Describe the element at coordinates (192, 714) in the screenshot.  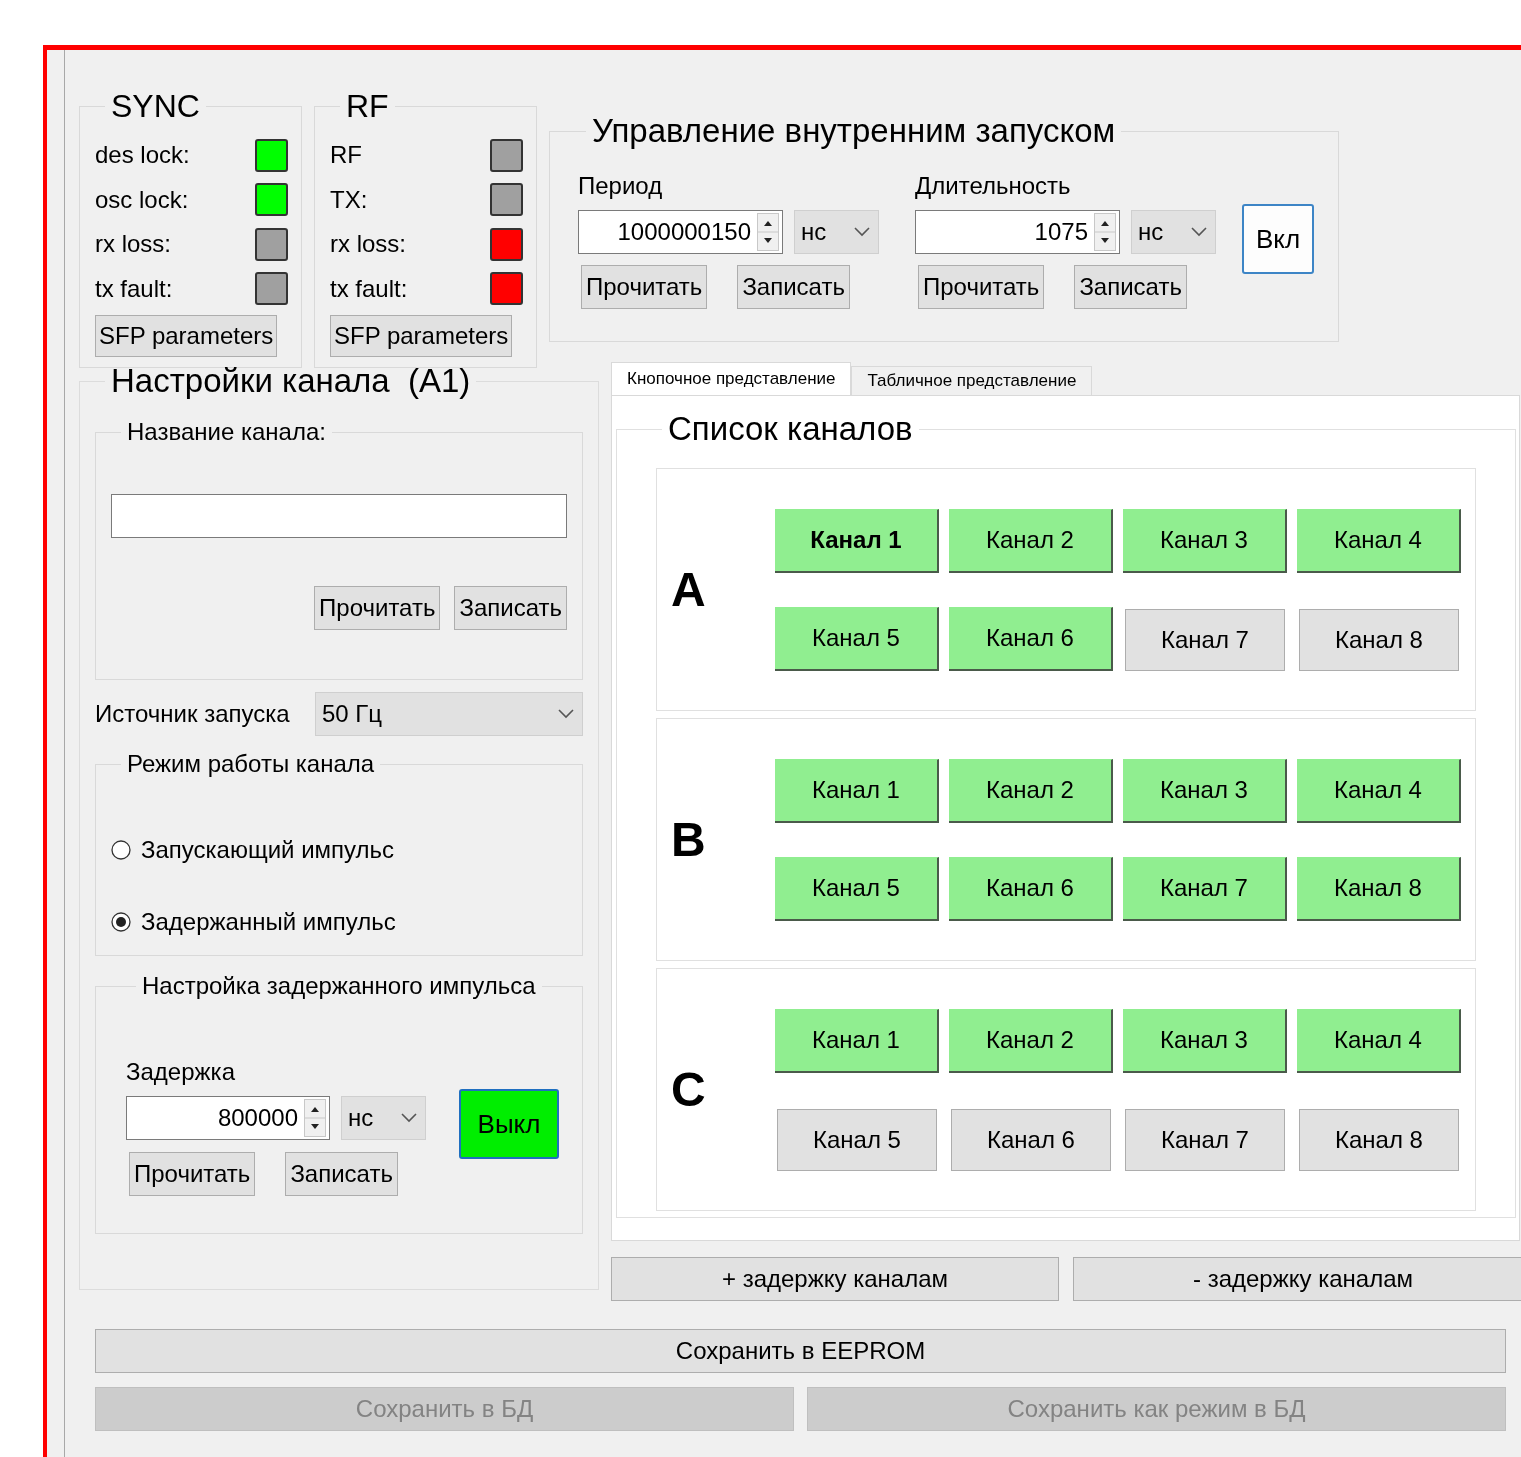
I see `field-label: Источник запуска` at that location.